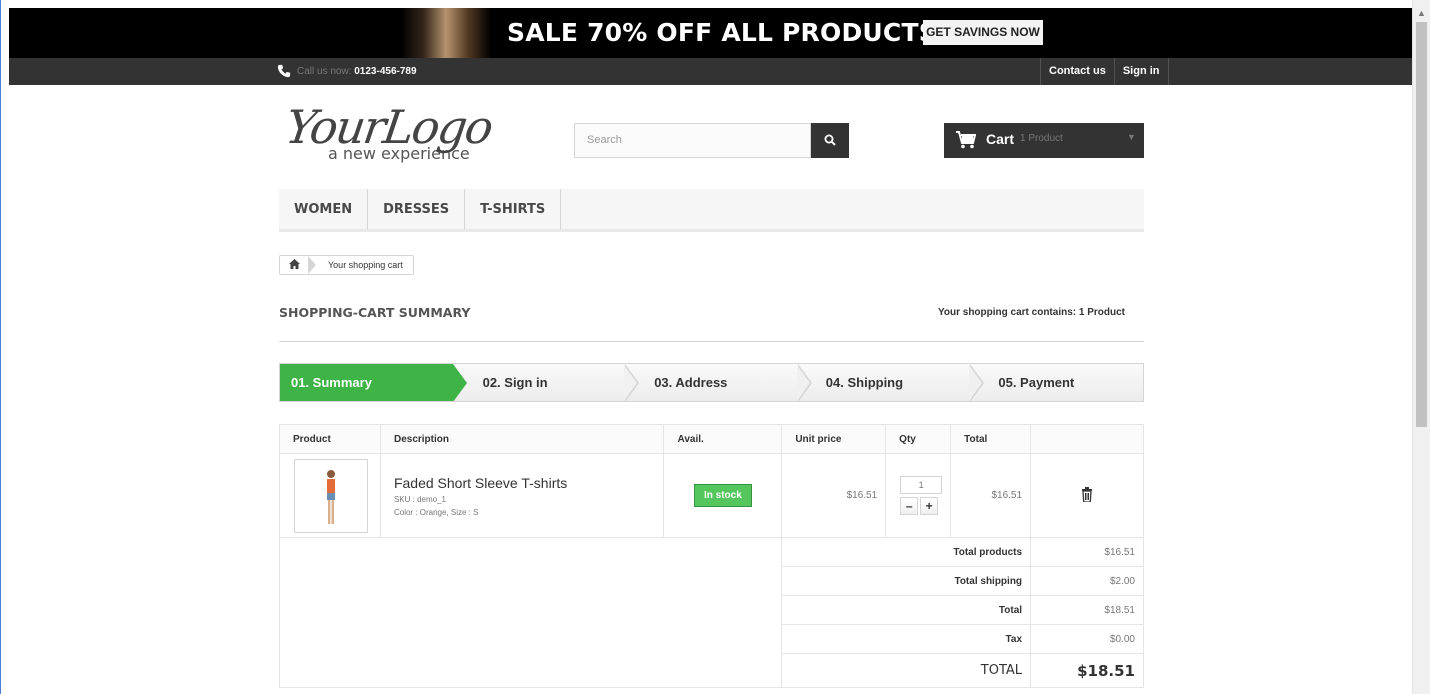 The image size is (1430, 694). Describe the element at coordinates (864, 382) in the screenshot. I see `step-shipping-label: 04. Shipping` at that location.